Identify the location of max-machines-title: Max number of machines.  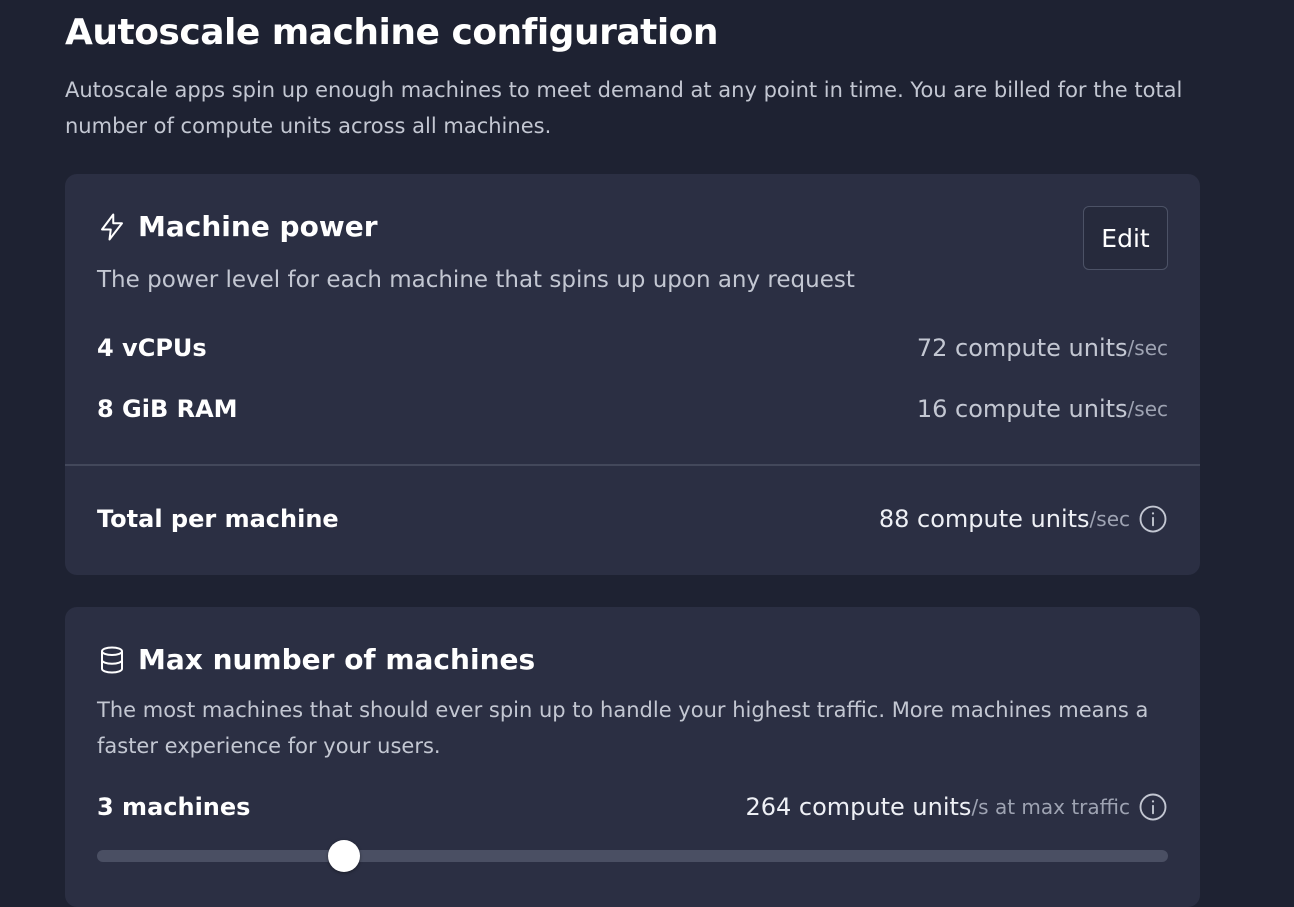
(337, 659).